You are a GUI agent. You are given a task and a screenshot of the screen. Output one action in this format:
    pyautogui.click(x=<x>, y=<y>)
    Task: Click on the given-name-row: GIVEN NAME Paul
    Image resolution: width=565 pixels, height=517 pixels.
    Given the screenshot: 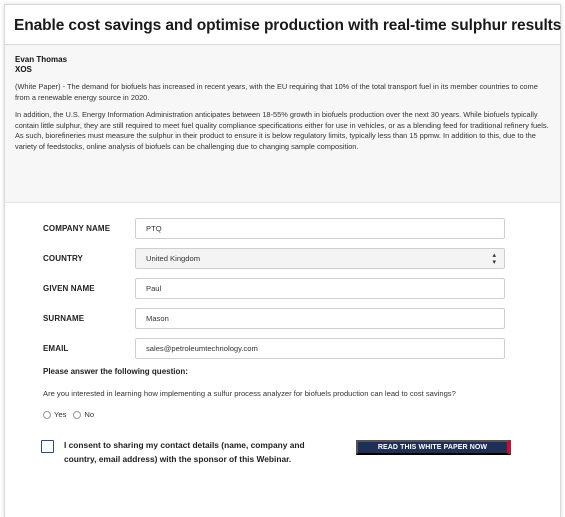 What is the action you would take?
    pyautogui.click(x=282, y=288)
    